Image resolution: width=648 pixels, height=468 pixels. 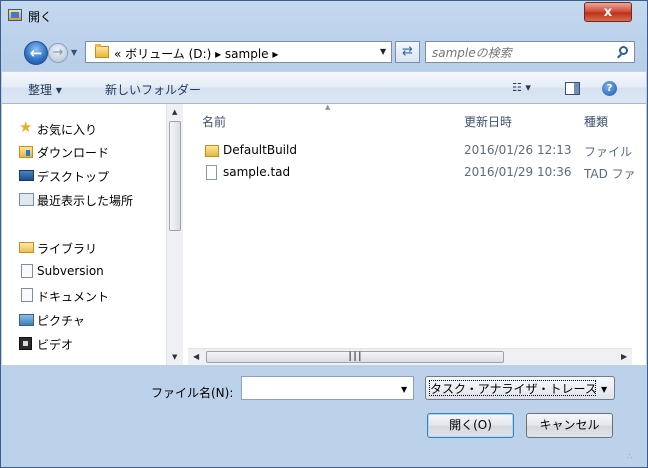 I want to click on sidebar-scrollbar: ▲ ▼, so click(x=174, y=234).